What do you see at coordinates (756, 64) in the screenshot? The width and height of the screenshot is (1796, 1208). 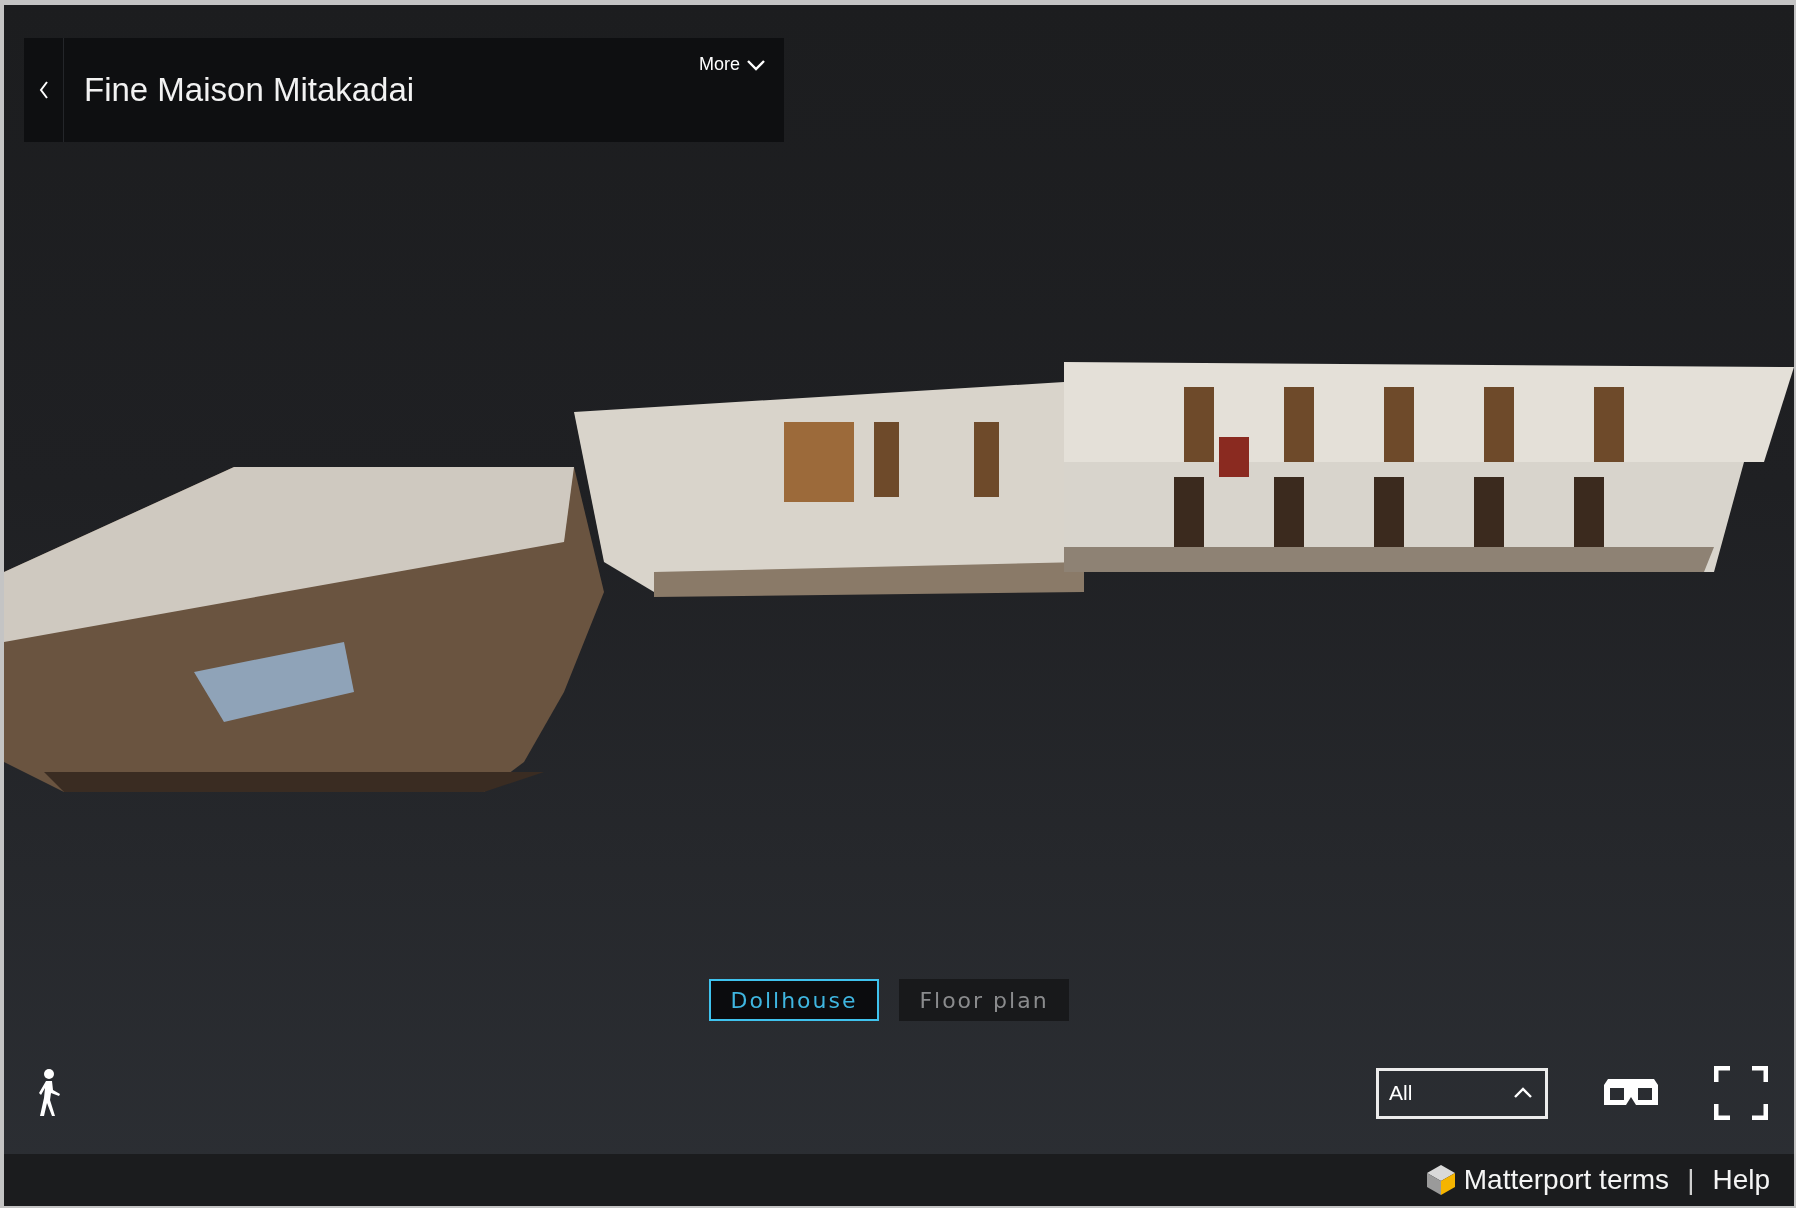 I see `chevron-down-icon` at bounding box center [756, 64].